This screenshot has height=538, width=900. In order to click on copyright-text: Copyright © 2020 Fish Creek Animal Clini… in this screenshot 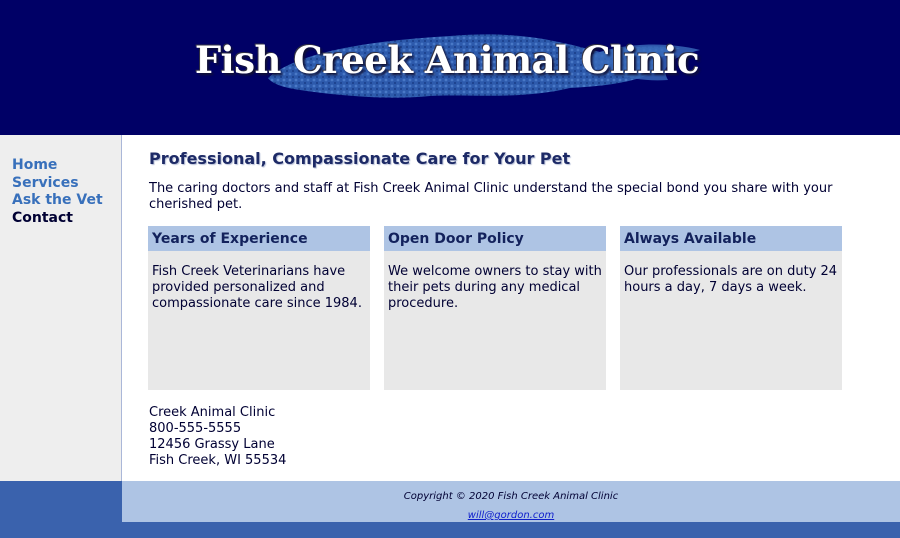, I will do `click(511, 496)`.